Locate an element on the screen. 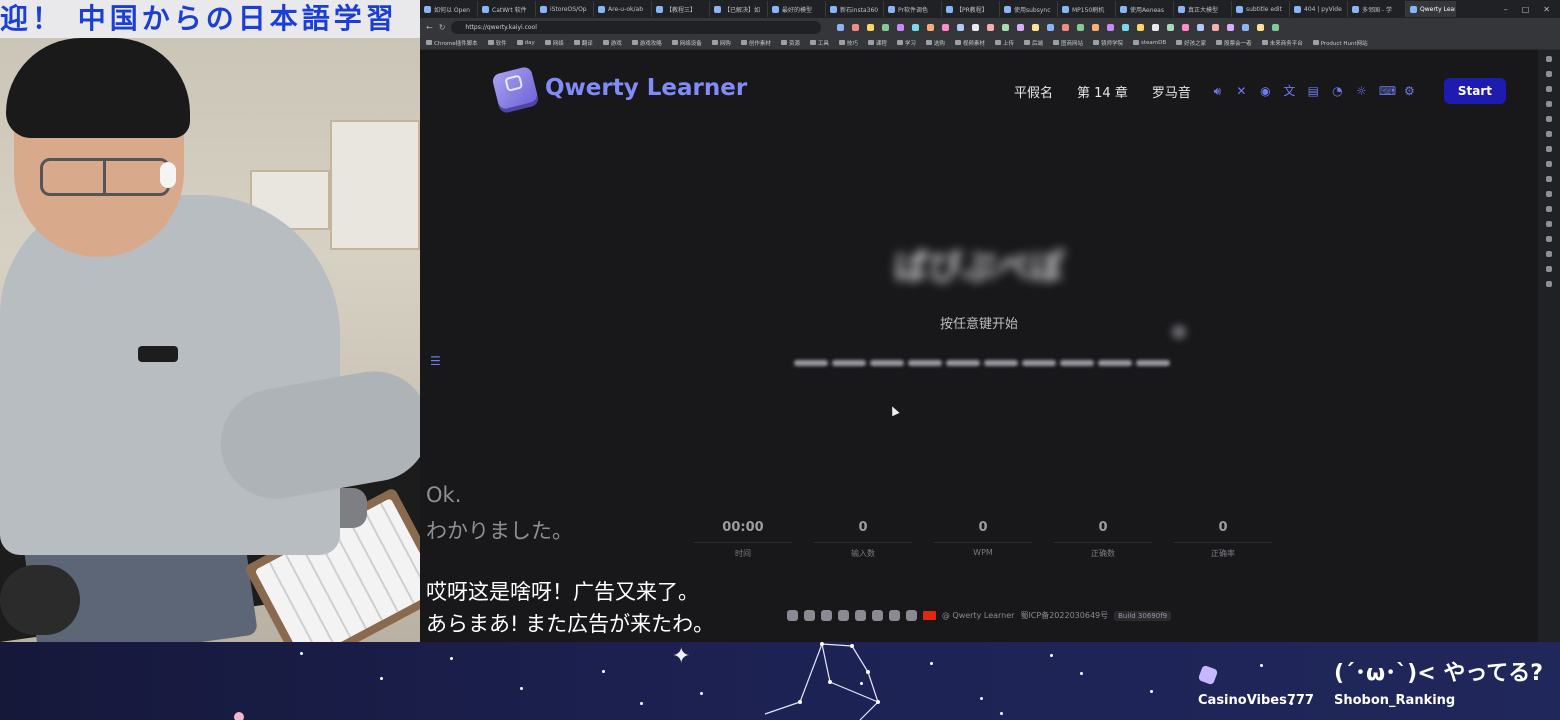 This screenshot has width=1560, height=720. bookmark-item: 后端 is located at coordinates (1033, 43).